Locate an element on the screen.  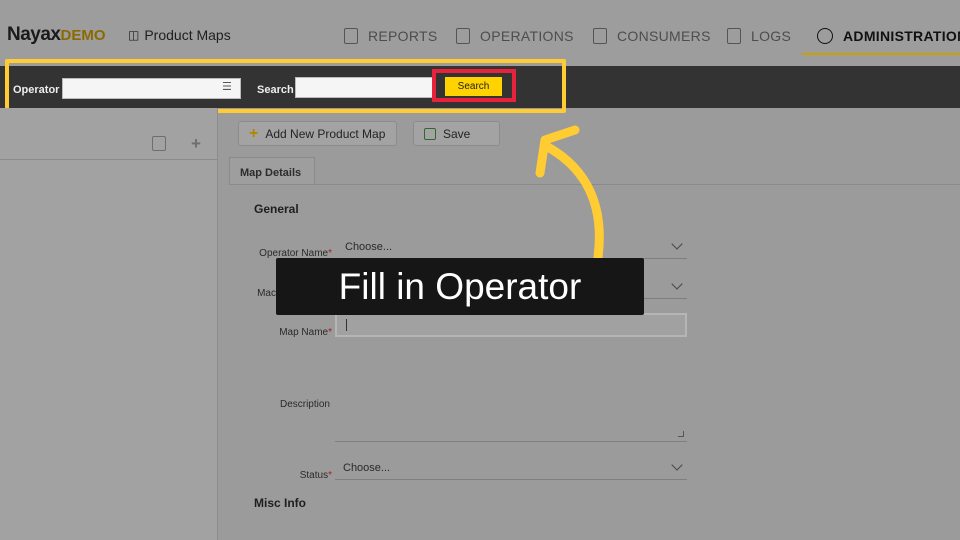
map-name-input is located at coordinates (511, 325).